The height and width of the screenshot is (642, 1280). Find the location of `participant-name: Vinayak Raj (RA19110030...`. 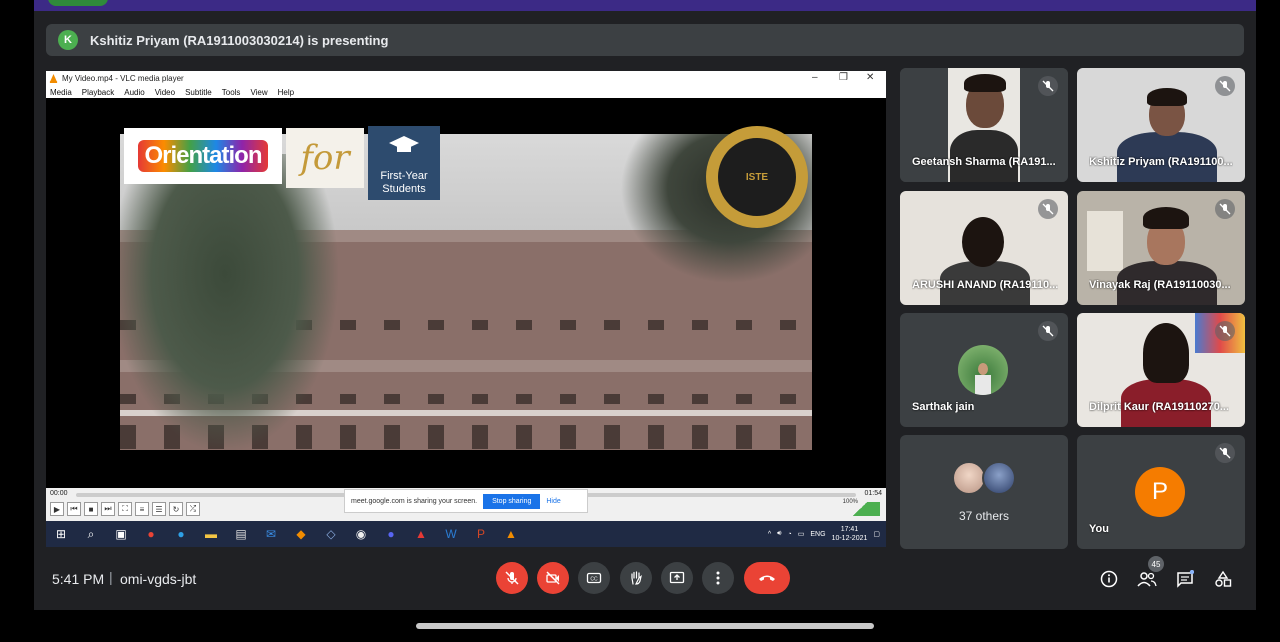

participant-name: Vinayak Raj (RA19110030... is located at coordinates (1160, 285).